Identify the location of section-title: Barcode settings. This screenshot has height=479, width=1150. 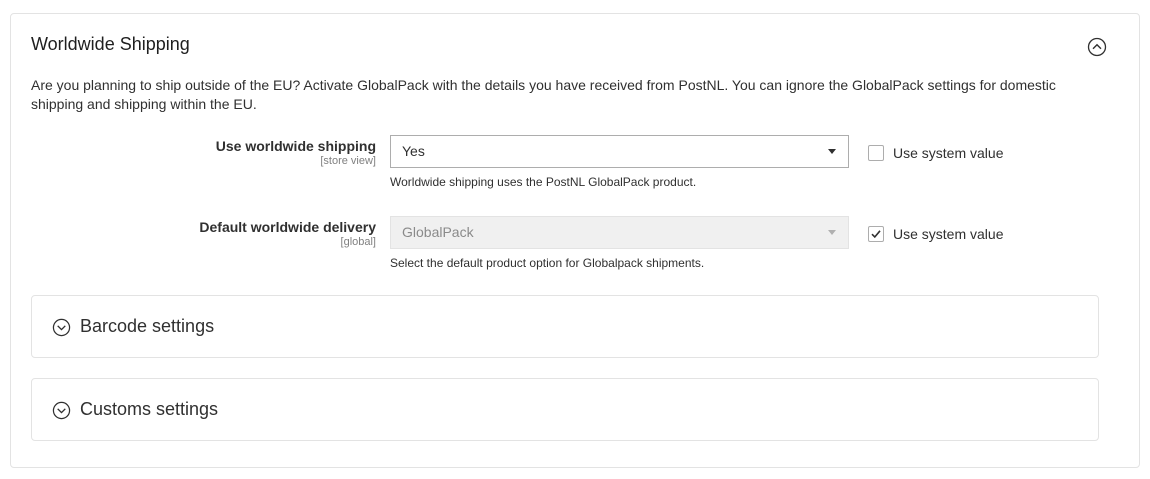
(147, 326).